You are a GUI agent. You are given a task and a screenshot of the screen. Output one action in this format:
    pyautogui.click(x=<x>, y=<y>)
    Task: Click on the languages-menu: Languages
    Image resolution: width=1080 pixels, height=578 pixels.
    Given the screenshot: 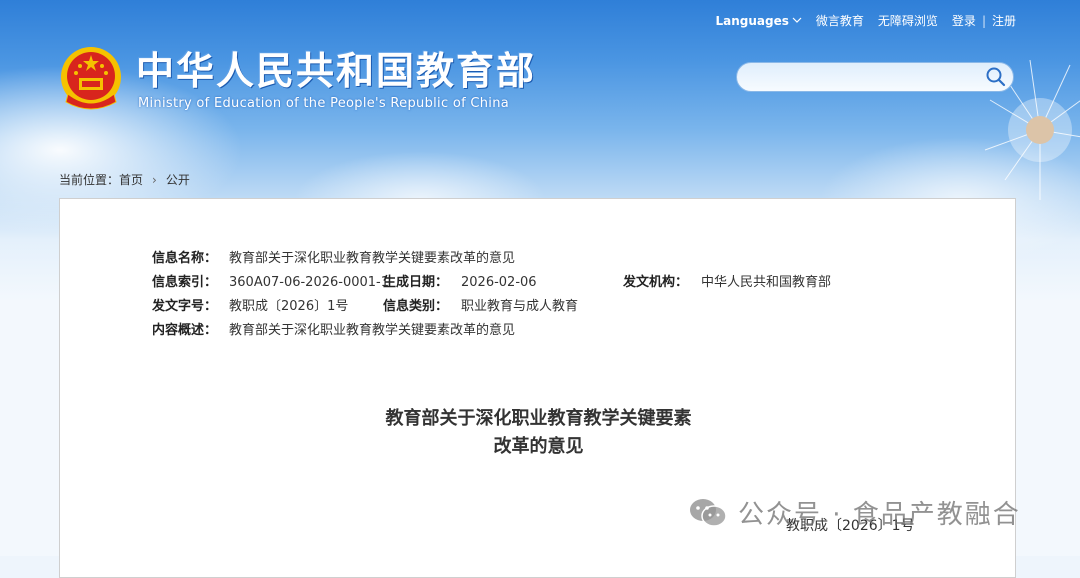 What is the action you would take?
    pyautogui.click(x=759, y=21)
    